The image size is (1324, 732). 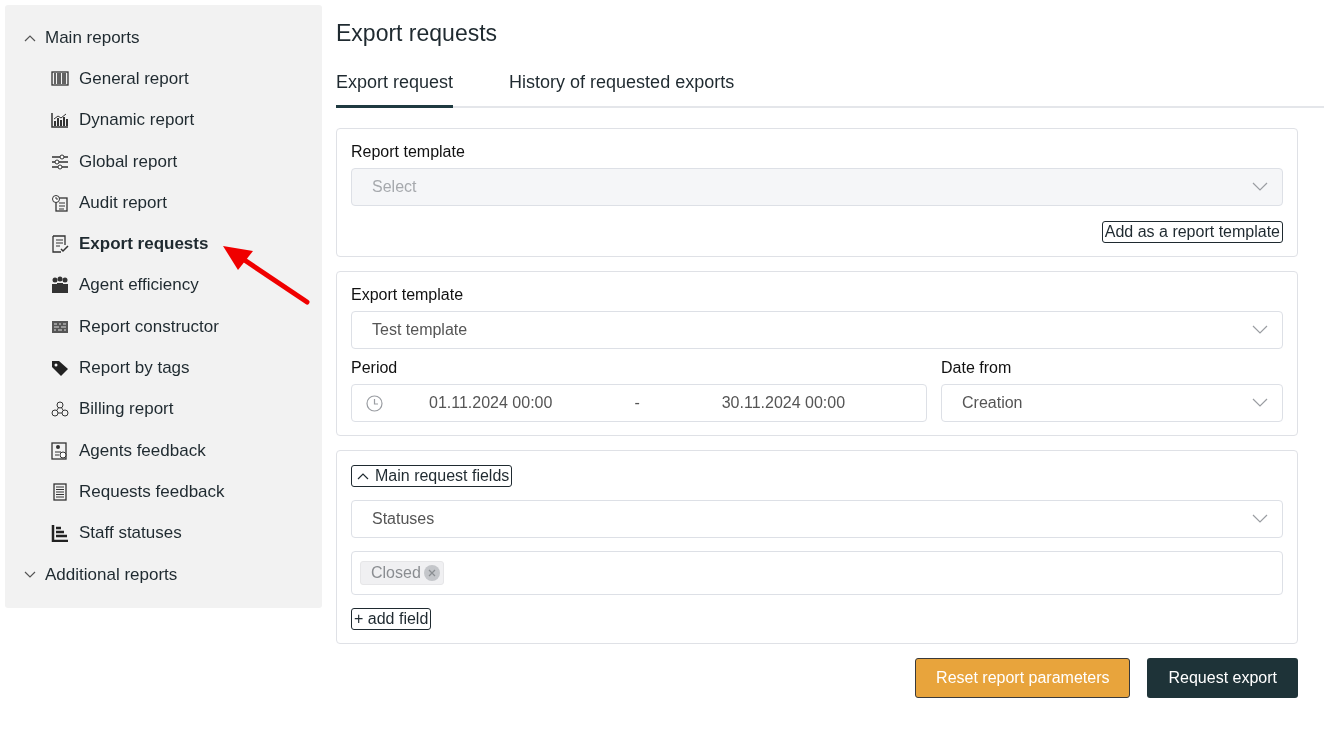 What do you see at coordinates (60, 161) in the screenshot?
I see `sliders-icon` at bounding box center [60, 161].